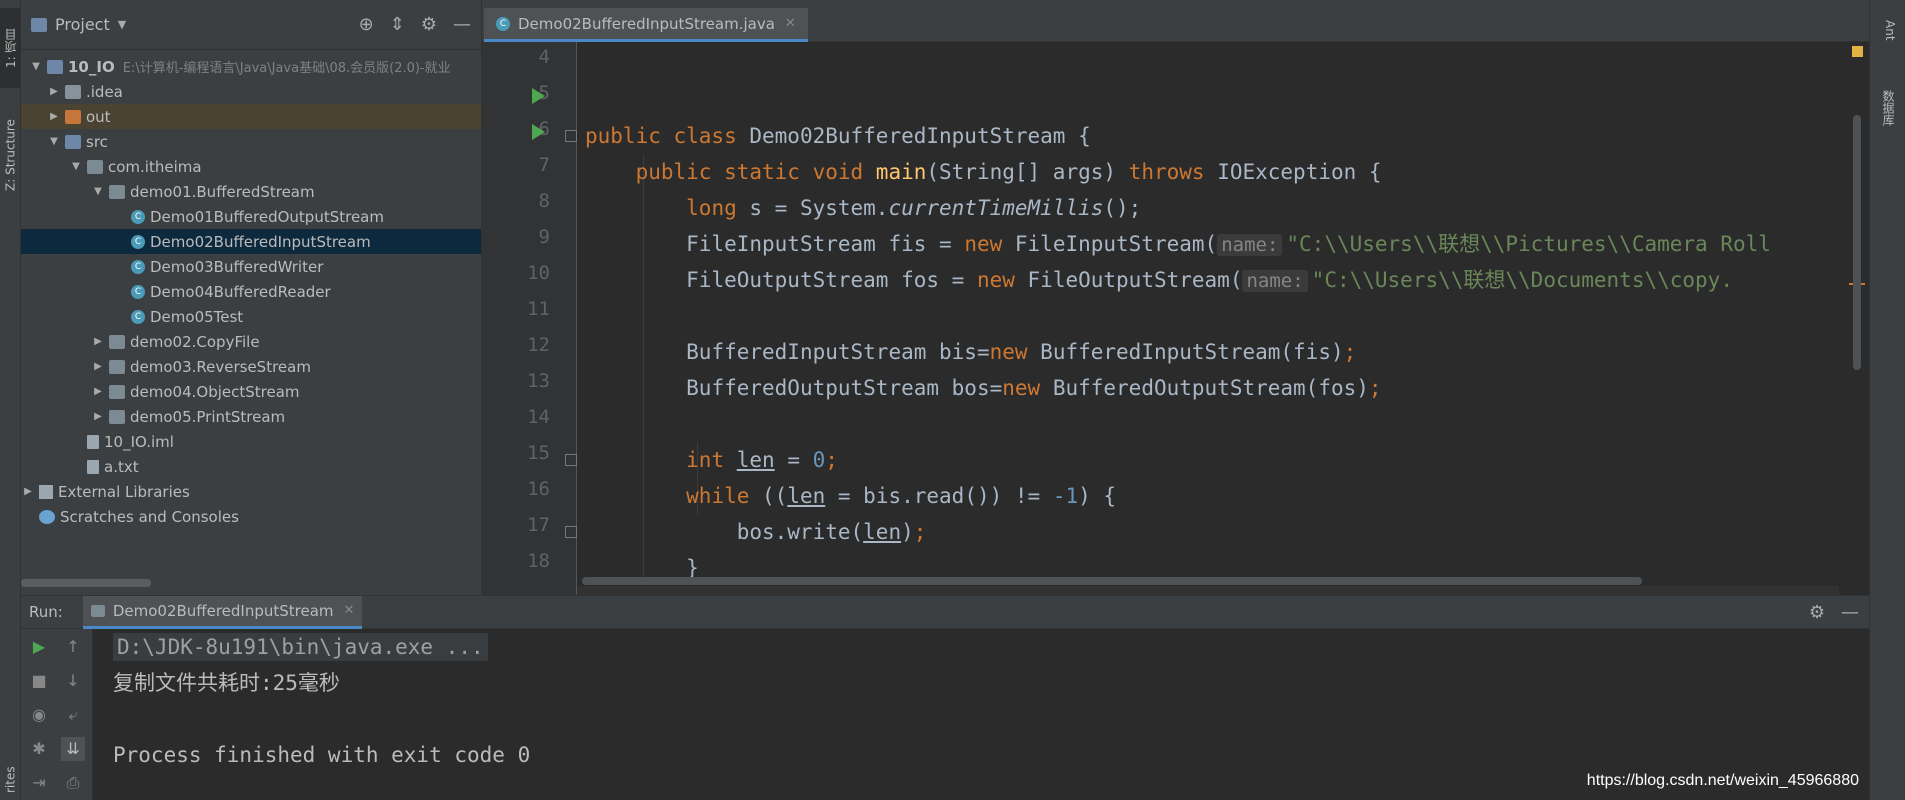 This screenshot has width=1905, height=800. What do you see at coordinates (73, 783) in the screenshot?
I see `print-icon: ⎙` at bounding box center [73, 783].